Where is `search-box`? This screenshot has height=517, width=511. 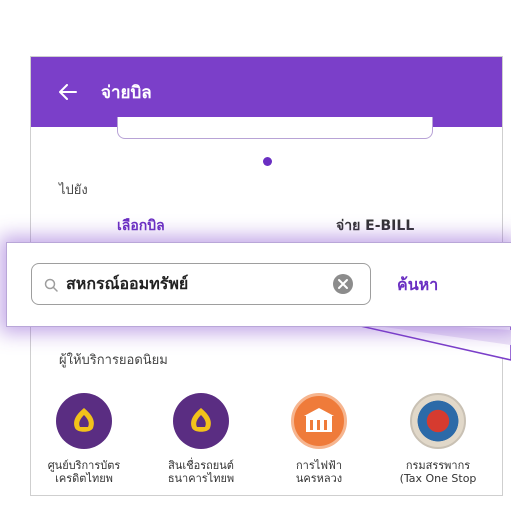
search-box is located at coordinates (201, 284).